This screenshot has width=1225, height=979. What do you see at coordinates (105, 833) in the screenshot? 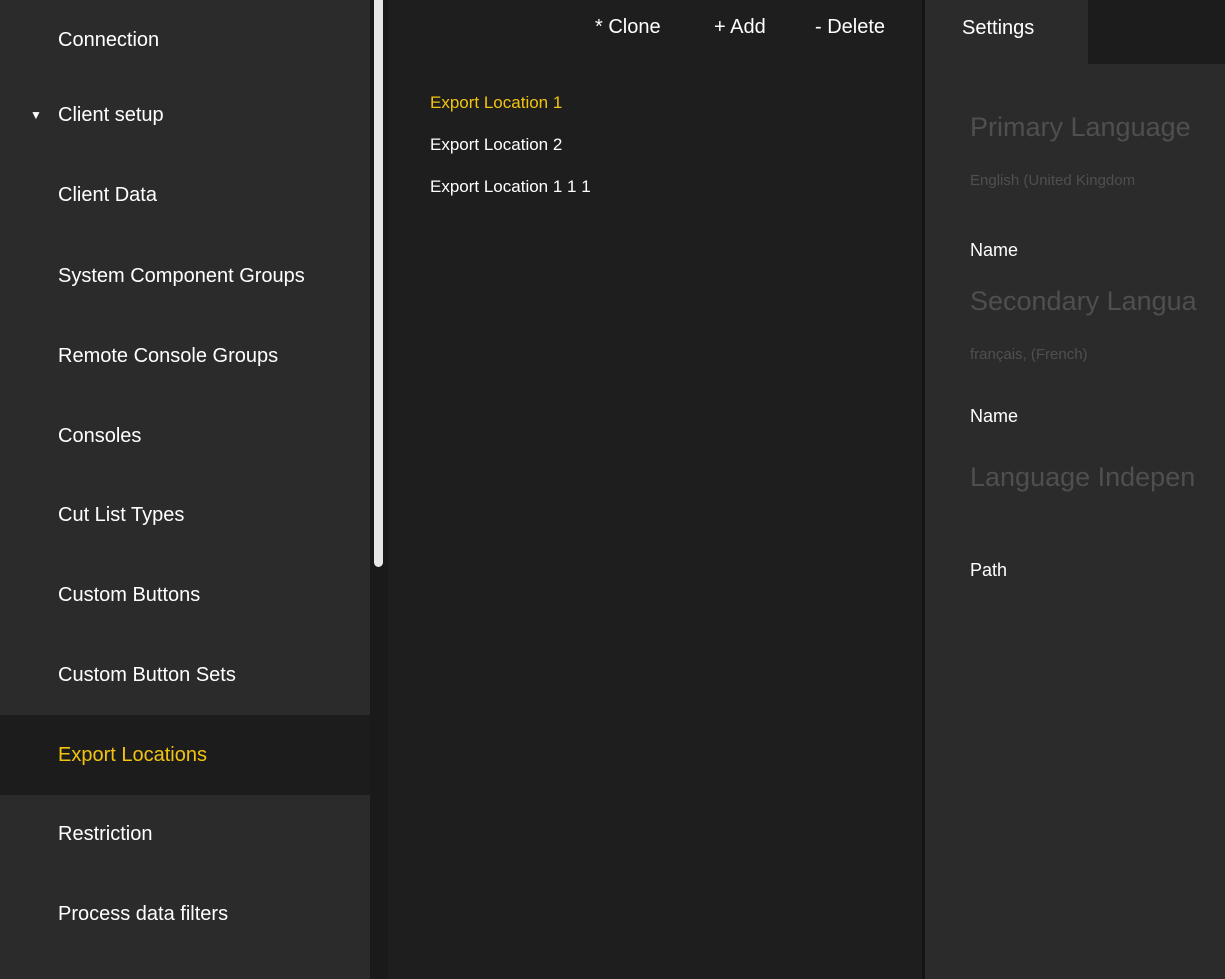
I see `sidebar-item-label: Restriction` at bounding box center [105, 833].